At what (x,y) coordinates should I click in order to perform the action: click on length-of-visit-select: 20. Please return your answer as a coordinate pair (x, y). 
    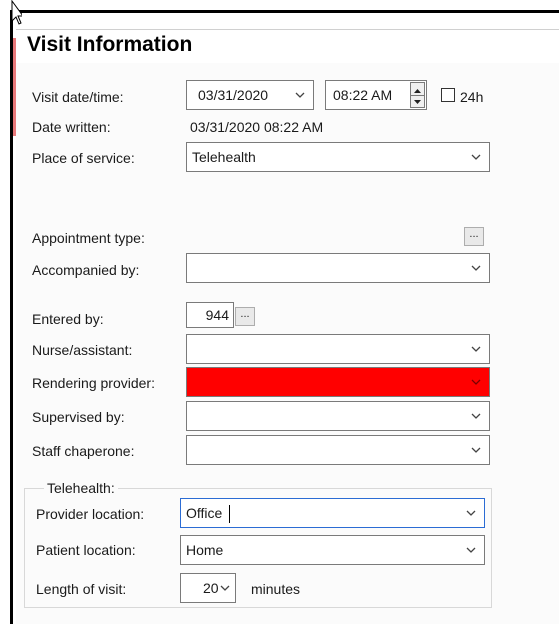
    Looking at the image, I should click on (208, 588).